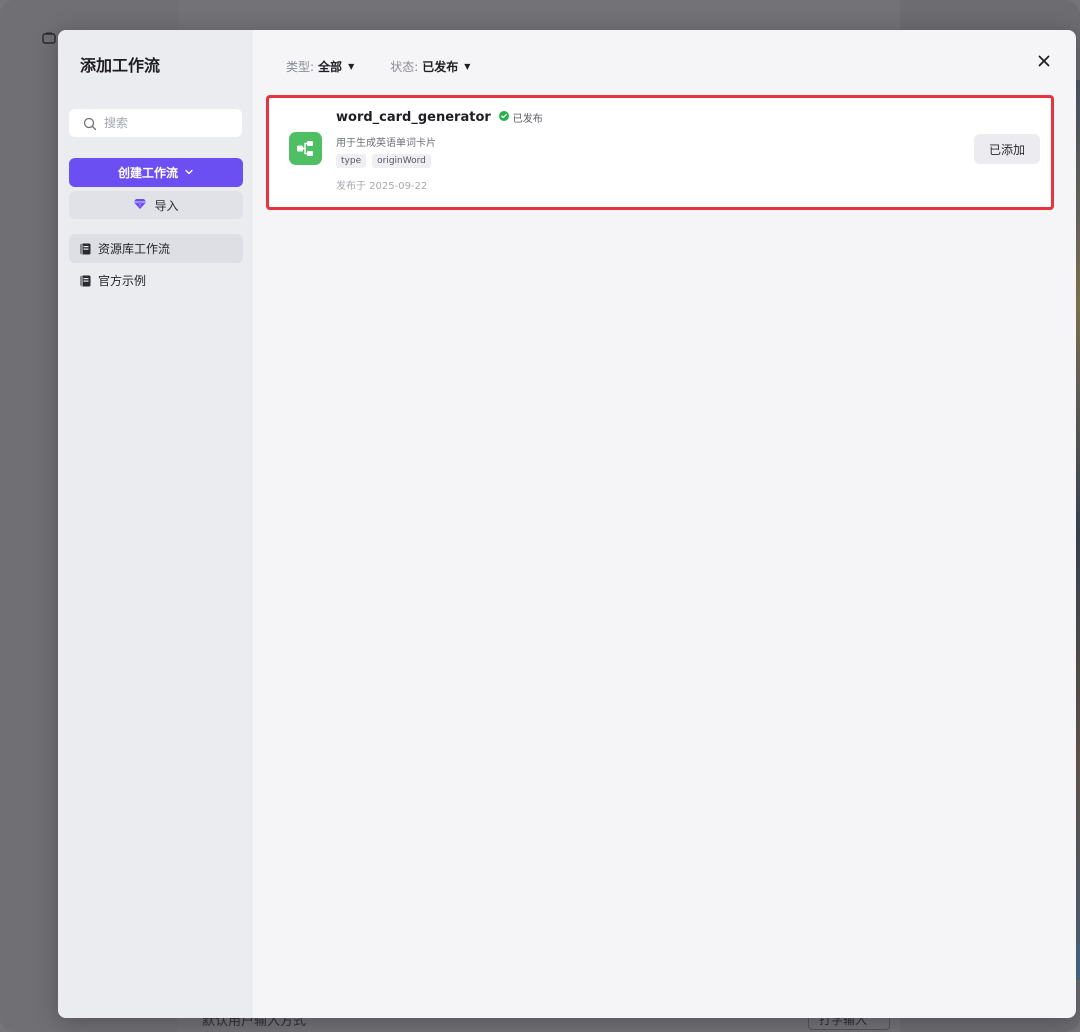 This screenshot has width=1080, height=1032. I want to click on status-text: 已发布, so click(527, 119).